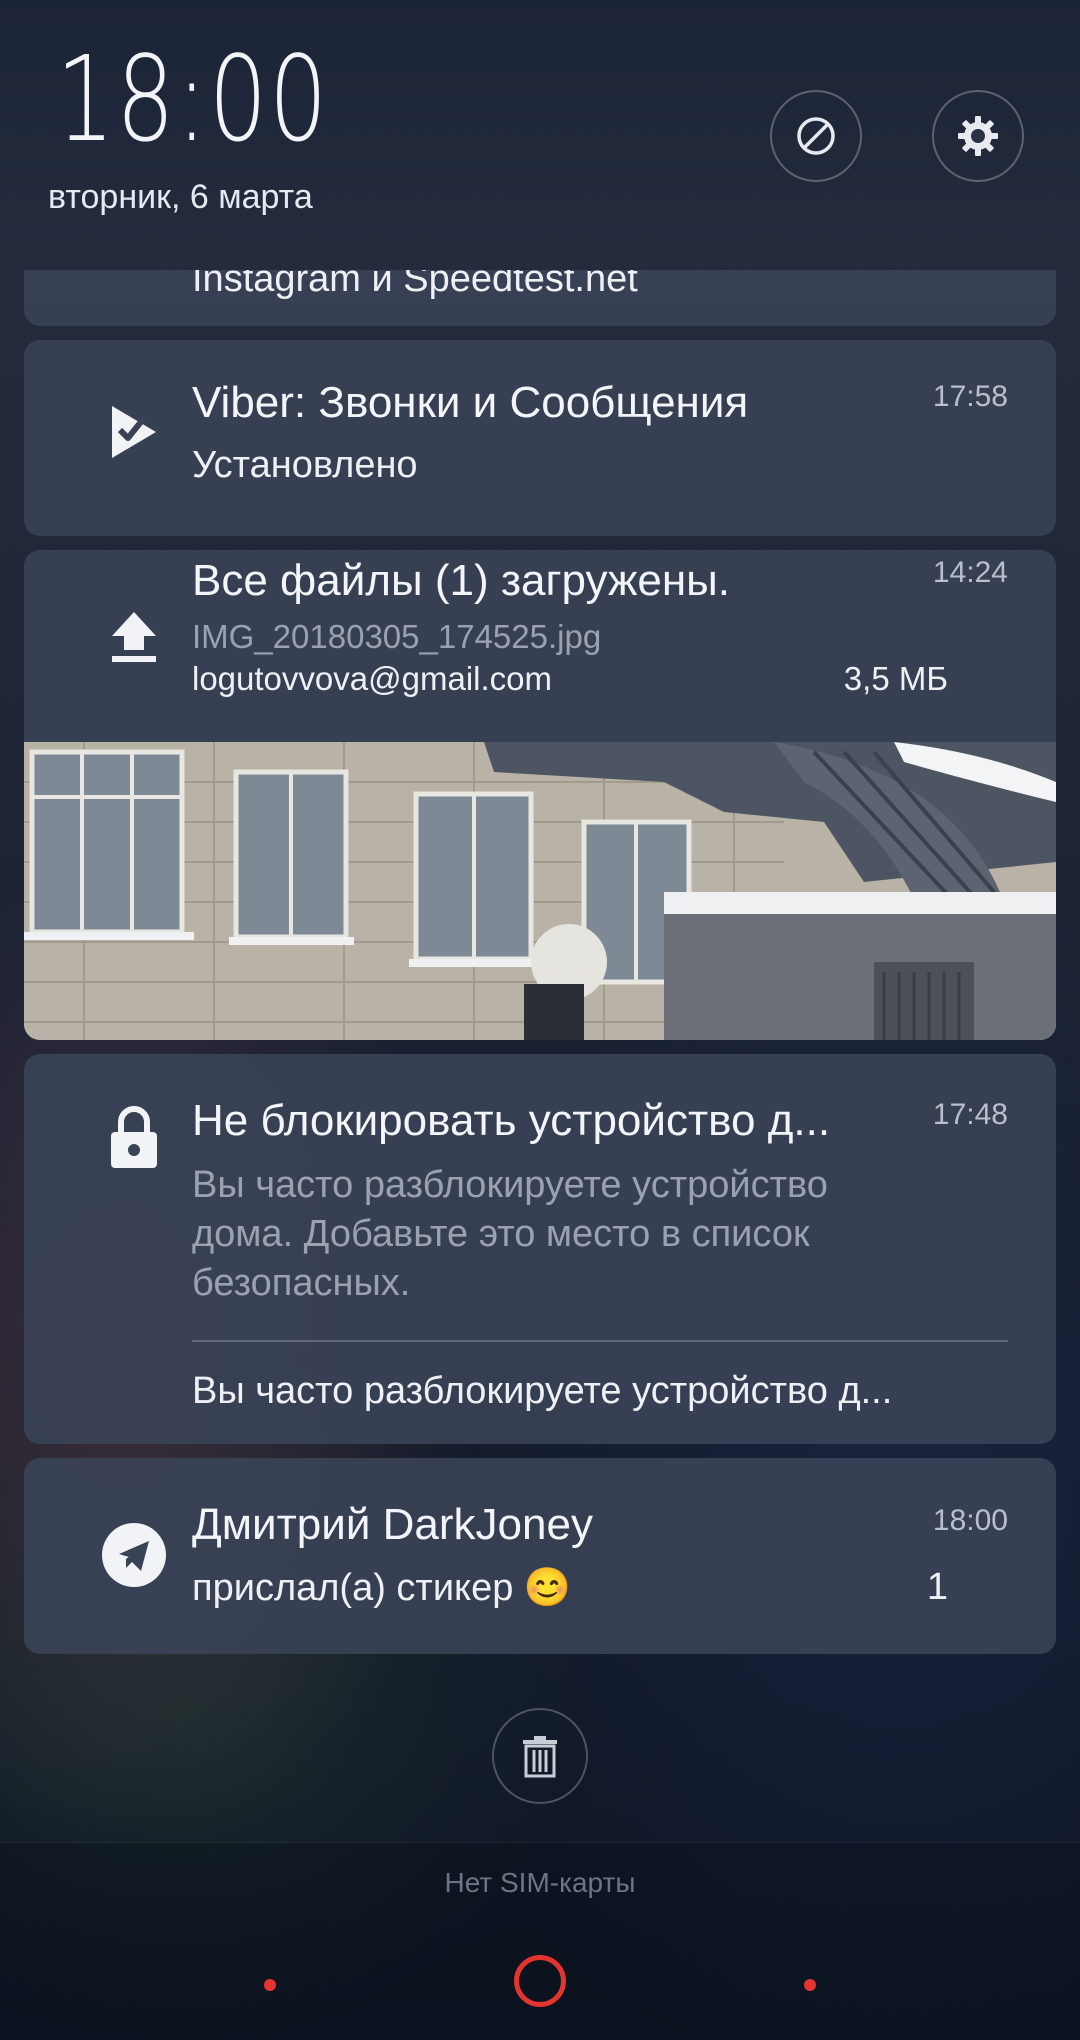 The image size is (1080, 2040). I want to click on telegram-sender: Дмитрий DarkJoney, so click(392, 1524).